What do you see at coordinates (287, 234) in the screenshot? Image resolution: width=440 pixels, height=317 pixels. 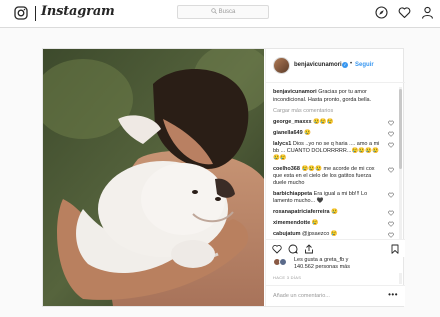 I see `comment-username: cabujatum` at bounding box center [287, 234].